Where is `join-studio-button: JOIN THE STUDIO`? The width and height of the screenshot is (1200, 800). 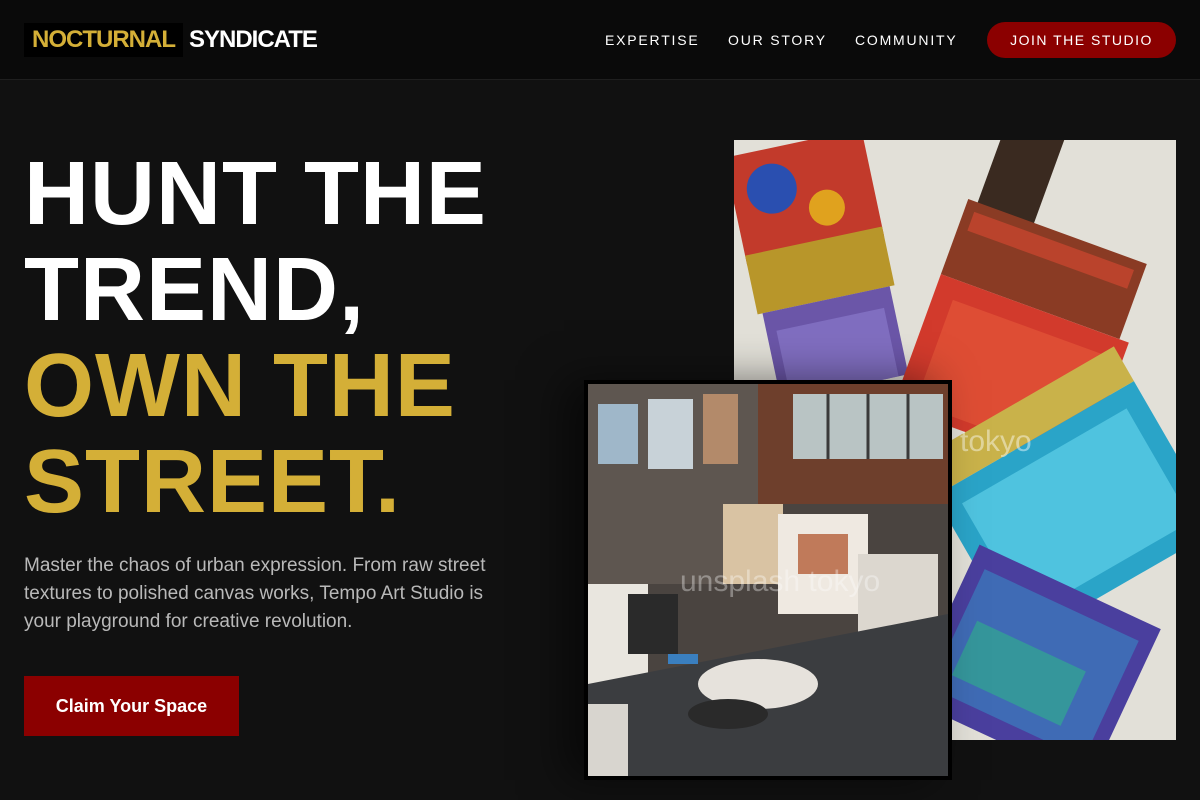
join-studio-button: JOIN THE STUDIO is located at coordinates (1081, 40).